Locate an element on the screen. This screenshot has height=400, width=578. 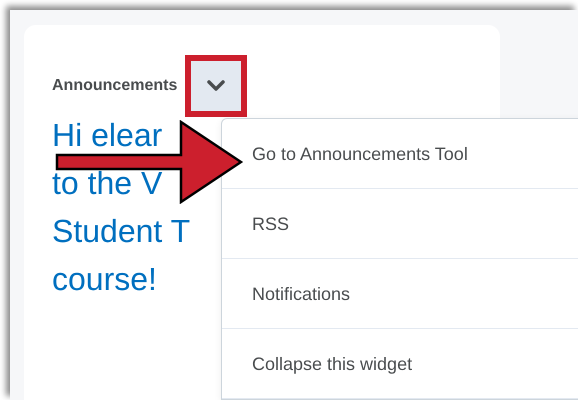
menu-item: Collapse this widget is located at coordinates (400, 364).